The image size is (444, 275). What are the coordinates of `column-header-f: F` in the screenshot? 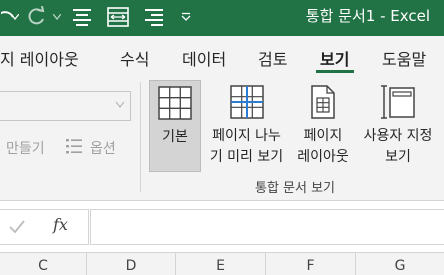 It's located at (311, 264).